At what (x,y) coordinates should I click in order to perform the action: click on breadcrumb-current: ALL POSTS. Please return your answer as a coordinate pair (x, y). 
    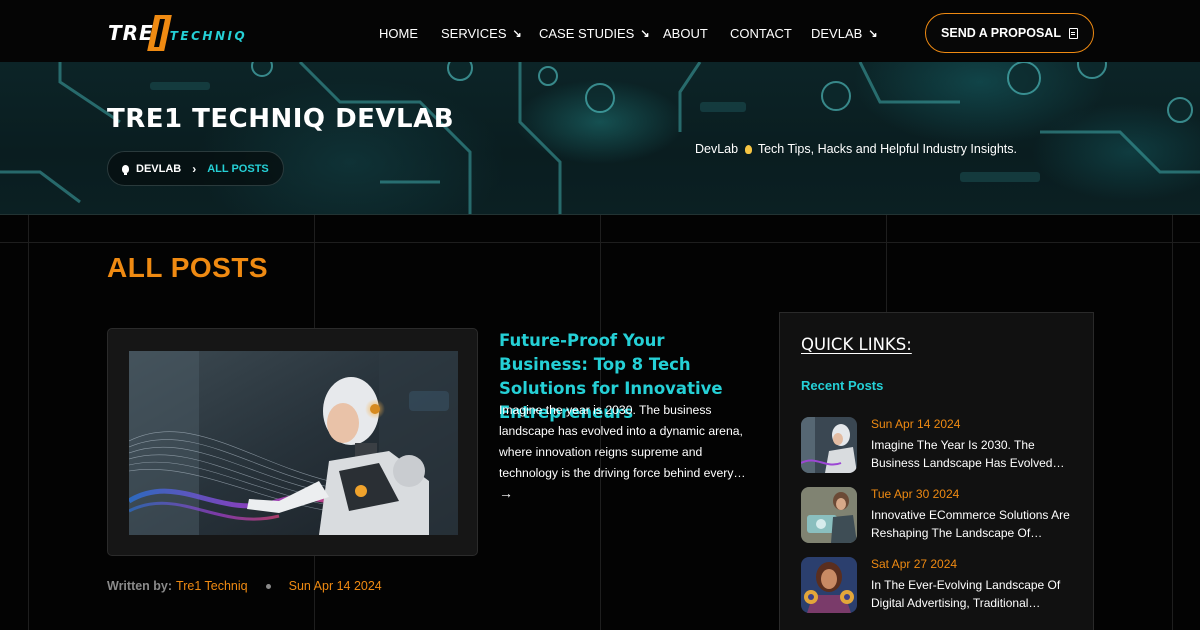
    Looking at the image, I should click on (238, 168).